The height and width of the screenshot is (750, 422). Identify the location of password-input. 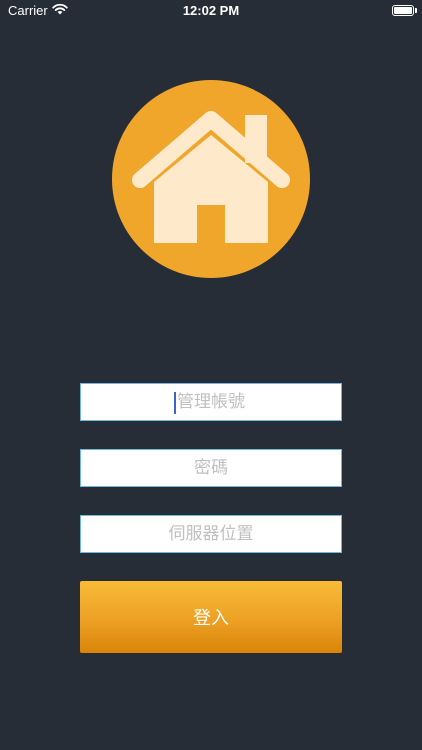
(211, 468).